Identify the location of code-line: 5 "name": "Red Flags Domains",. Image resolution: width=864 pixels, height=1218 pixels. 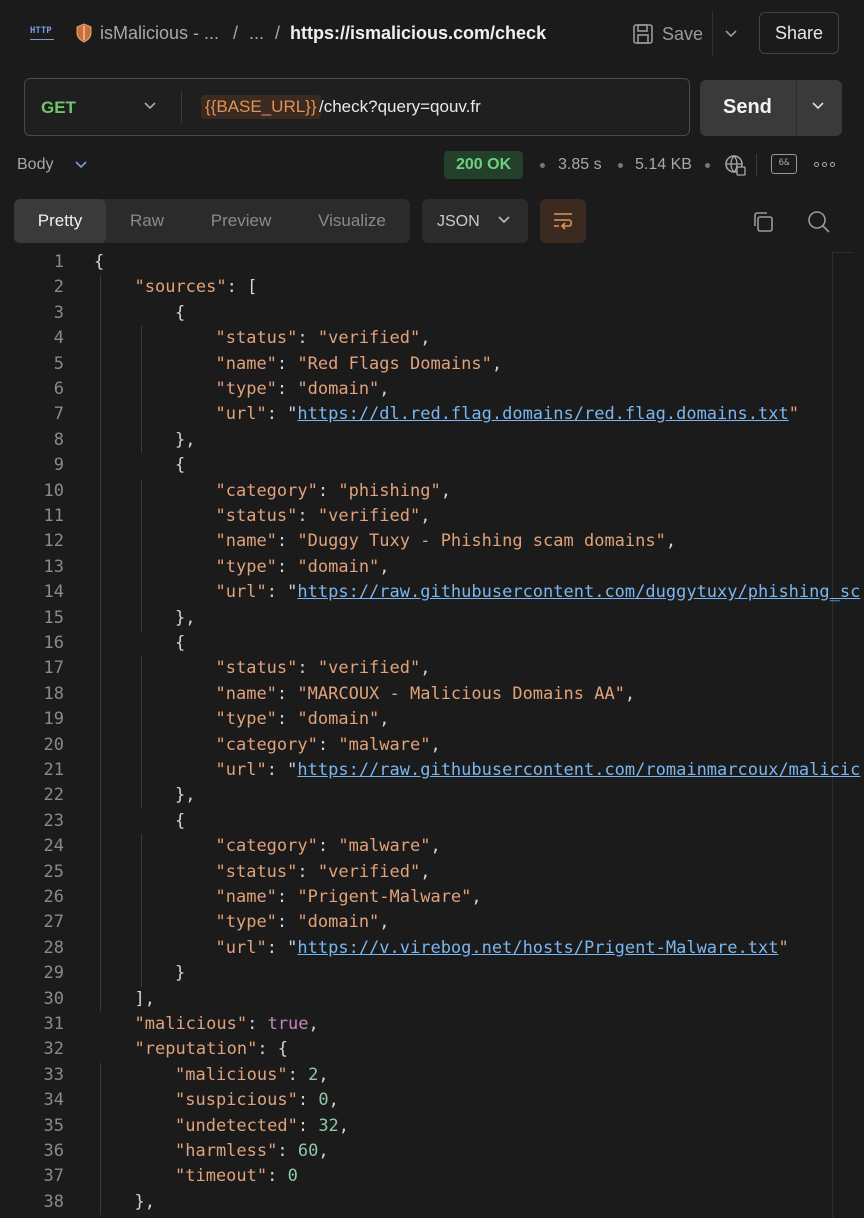
(432, 364).